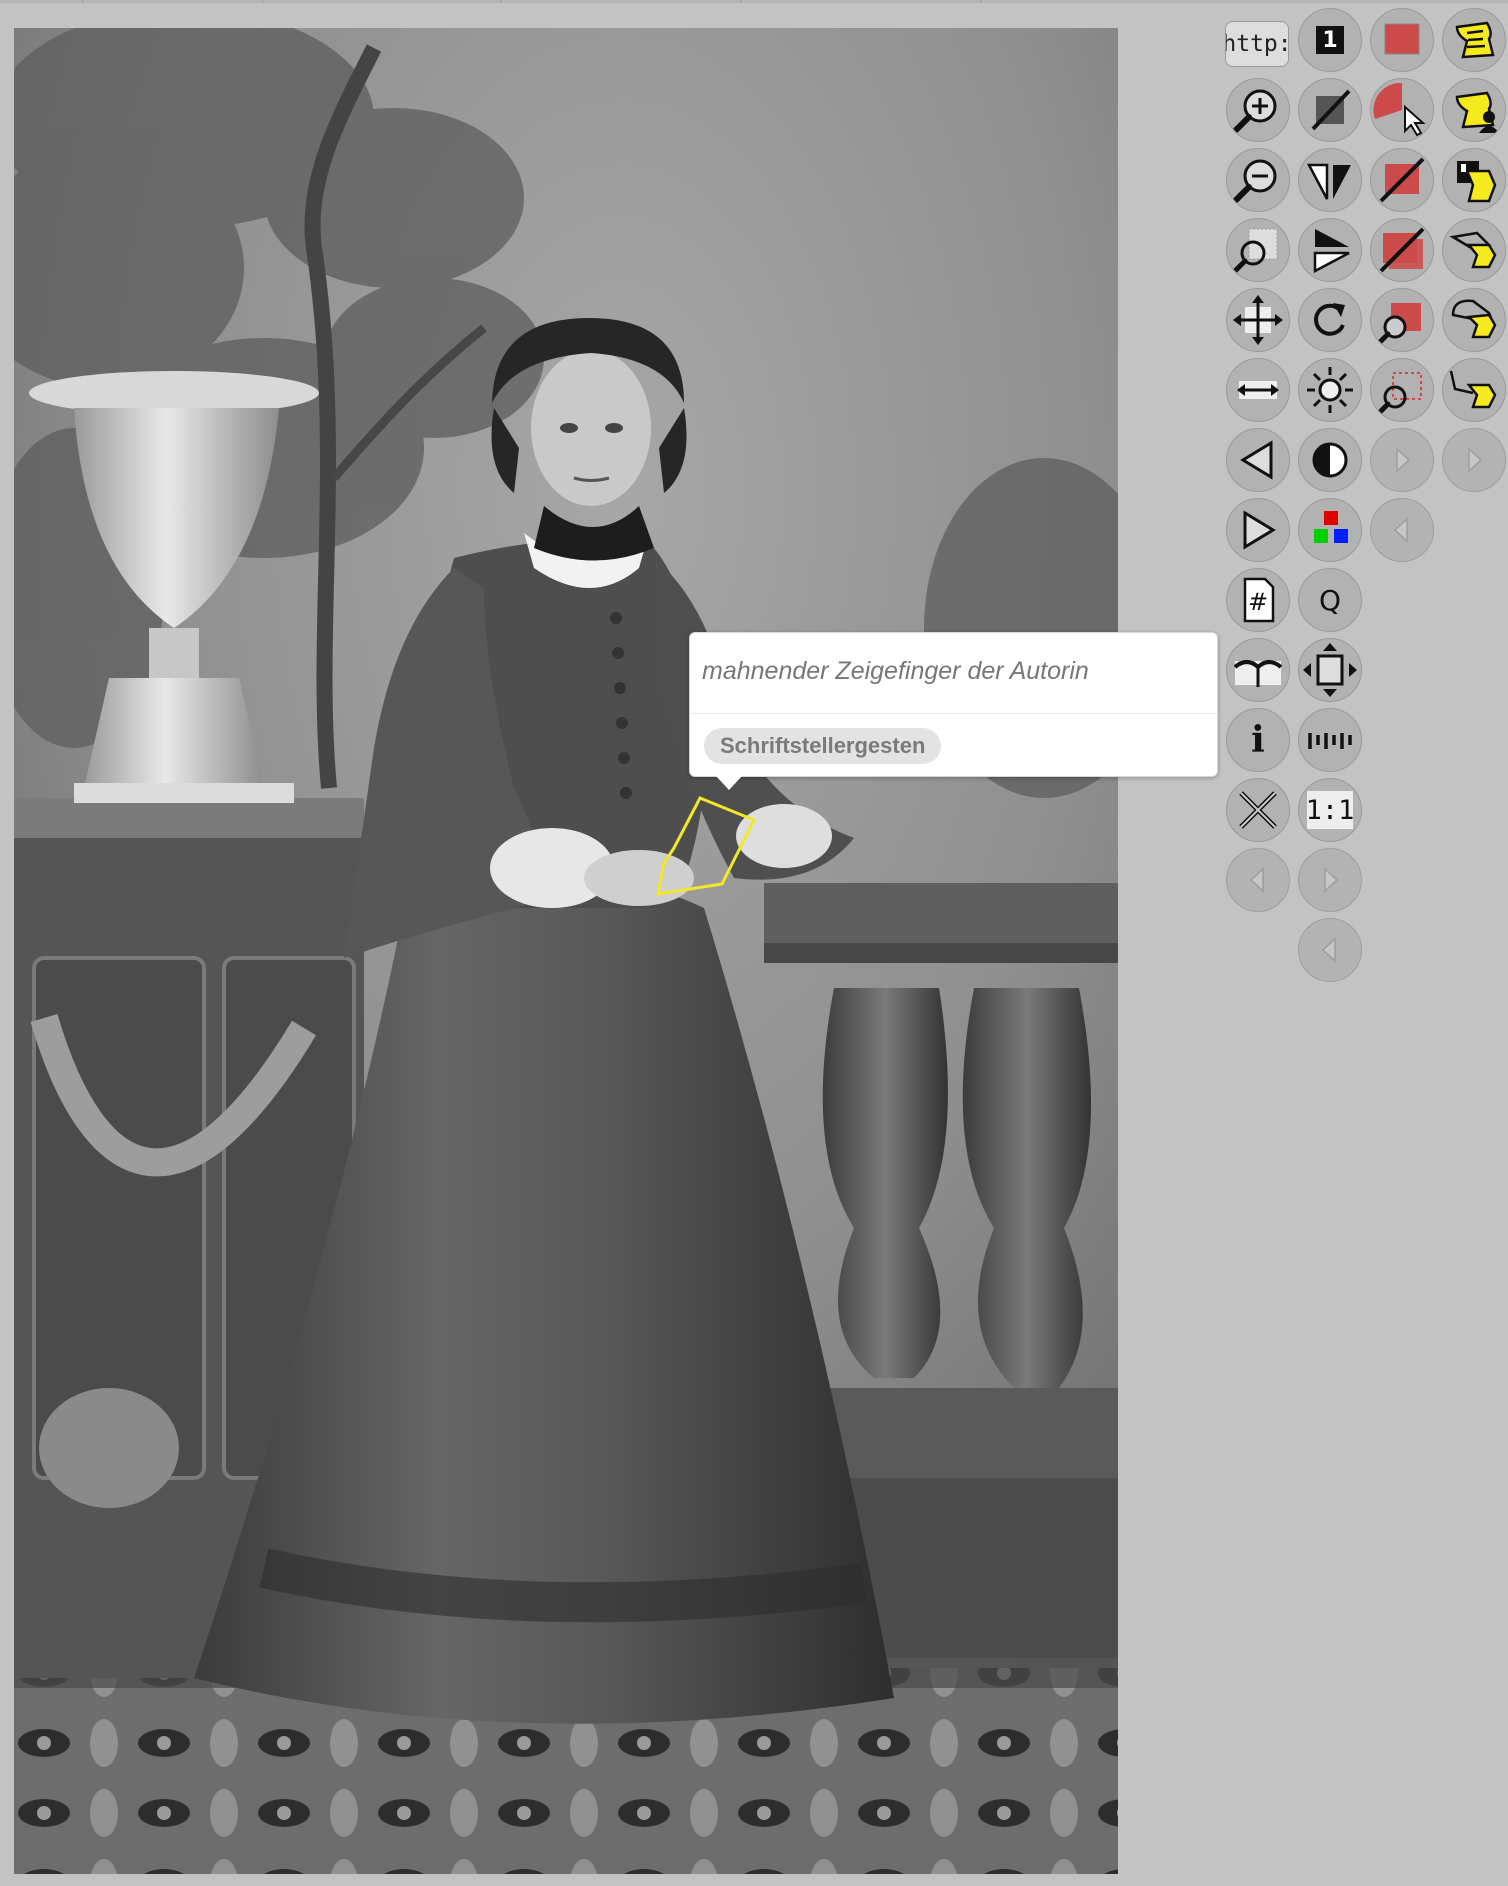 This screenshot has height=1886, width=1508. I want to click on next-item-button, so click(1330, 880).